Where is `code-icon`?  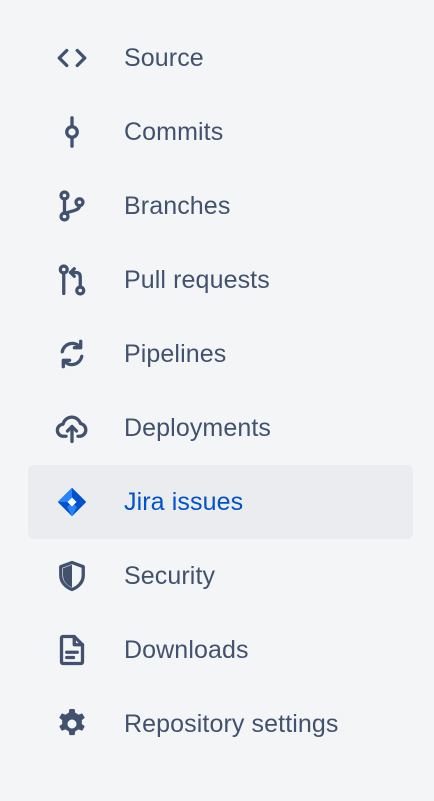
code-icon is located at coordinates (72, 58).